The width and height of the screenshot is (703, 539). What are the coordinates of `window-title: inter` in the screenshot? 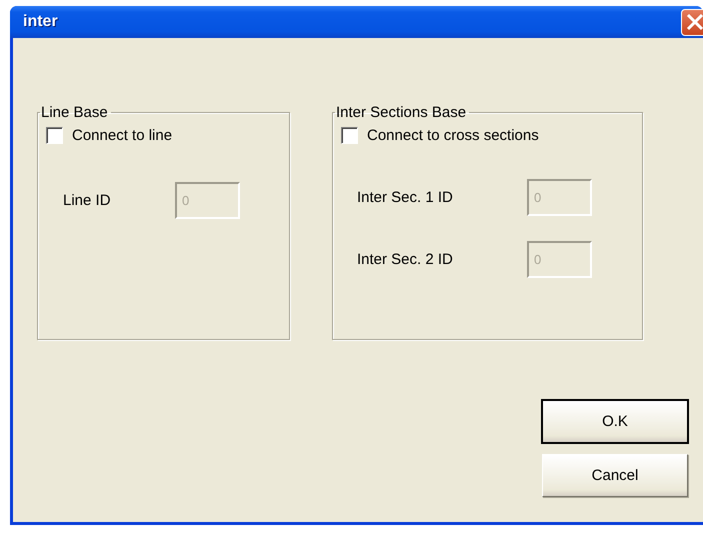 It's located at (40, 22).